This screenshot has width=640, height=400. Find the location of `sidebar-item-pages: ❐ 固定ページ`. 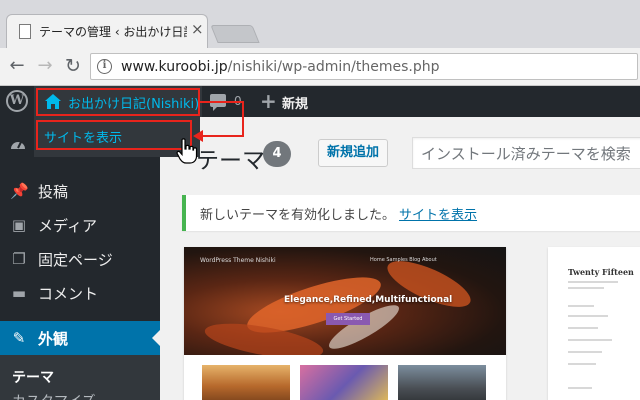

sidebar-item-pages: ❐ 固定ページ is located at coordinates (80, 259).